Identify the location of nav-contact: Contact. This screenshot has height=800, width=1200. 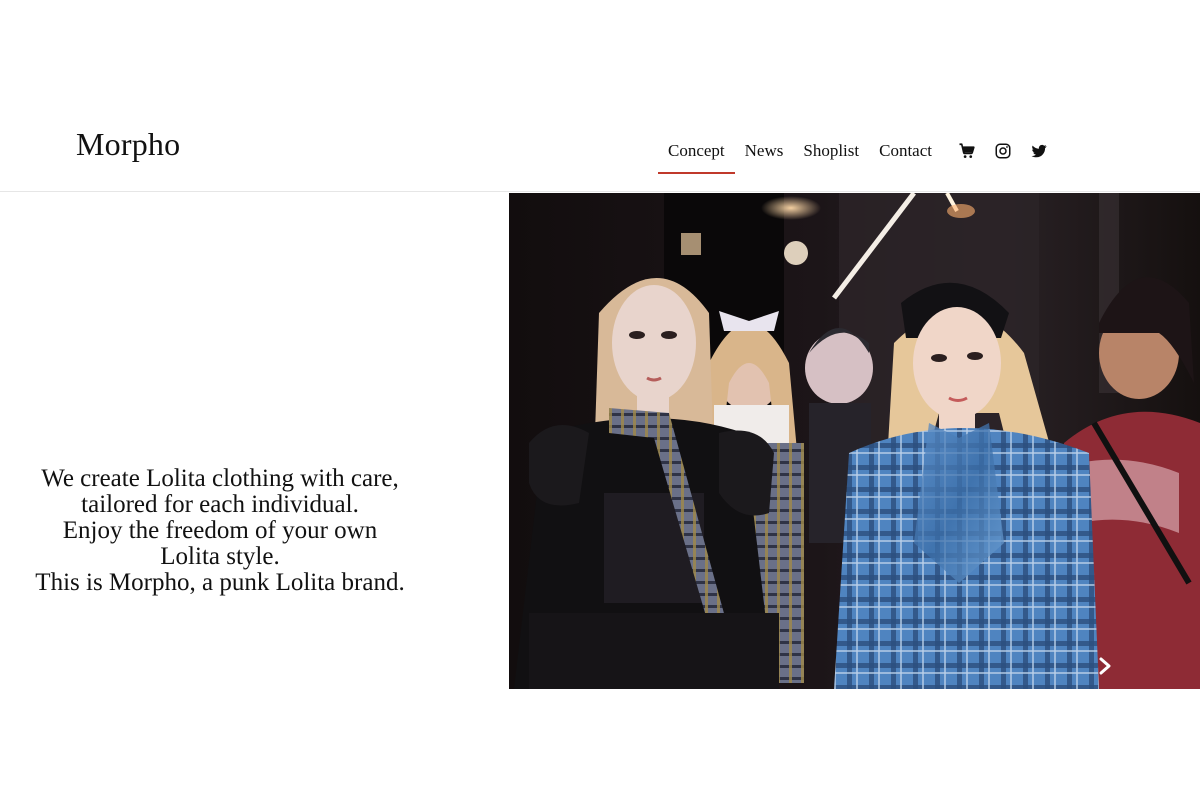
(905, 151).